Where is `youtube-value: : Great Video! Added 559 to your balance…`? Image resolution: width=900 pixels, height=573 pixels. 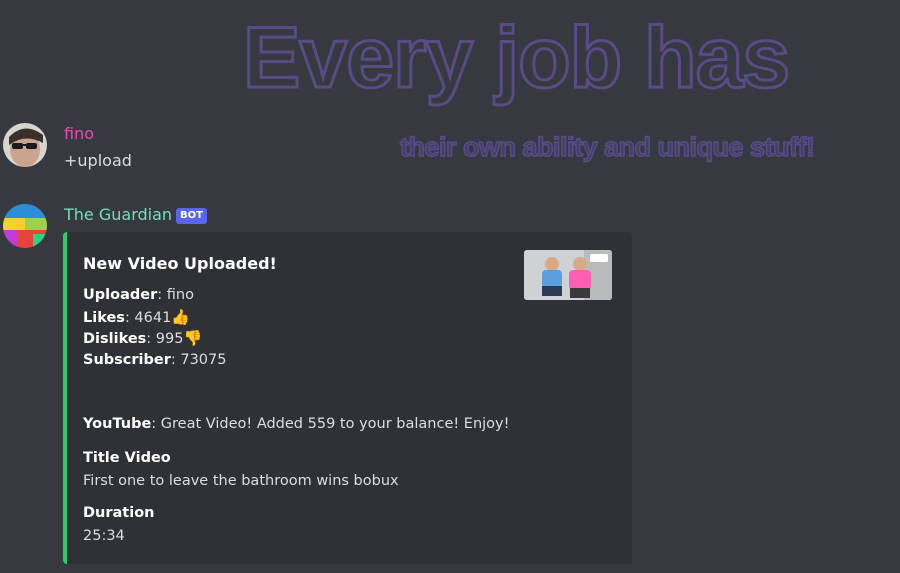
youtube-value: : Great Video! Added 559 to your balance… is located at coordinates (330, 424).